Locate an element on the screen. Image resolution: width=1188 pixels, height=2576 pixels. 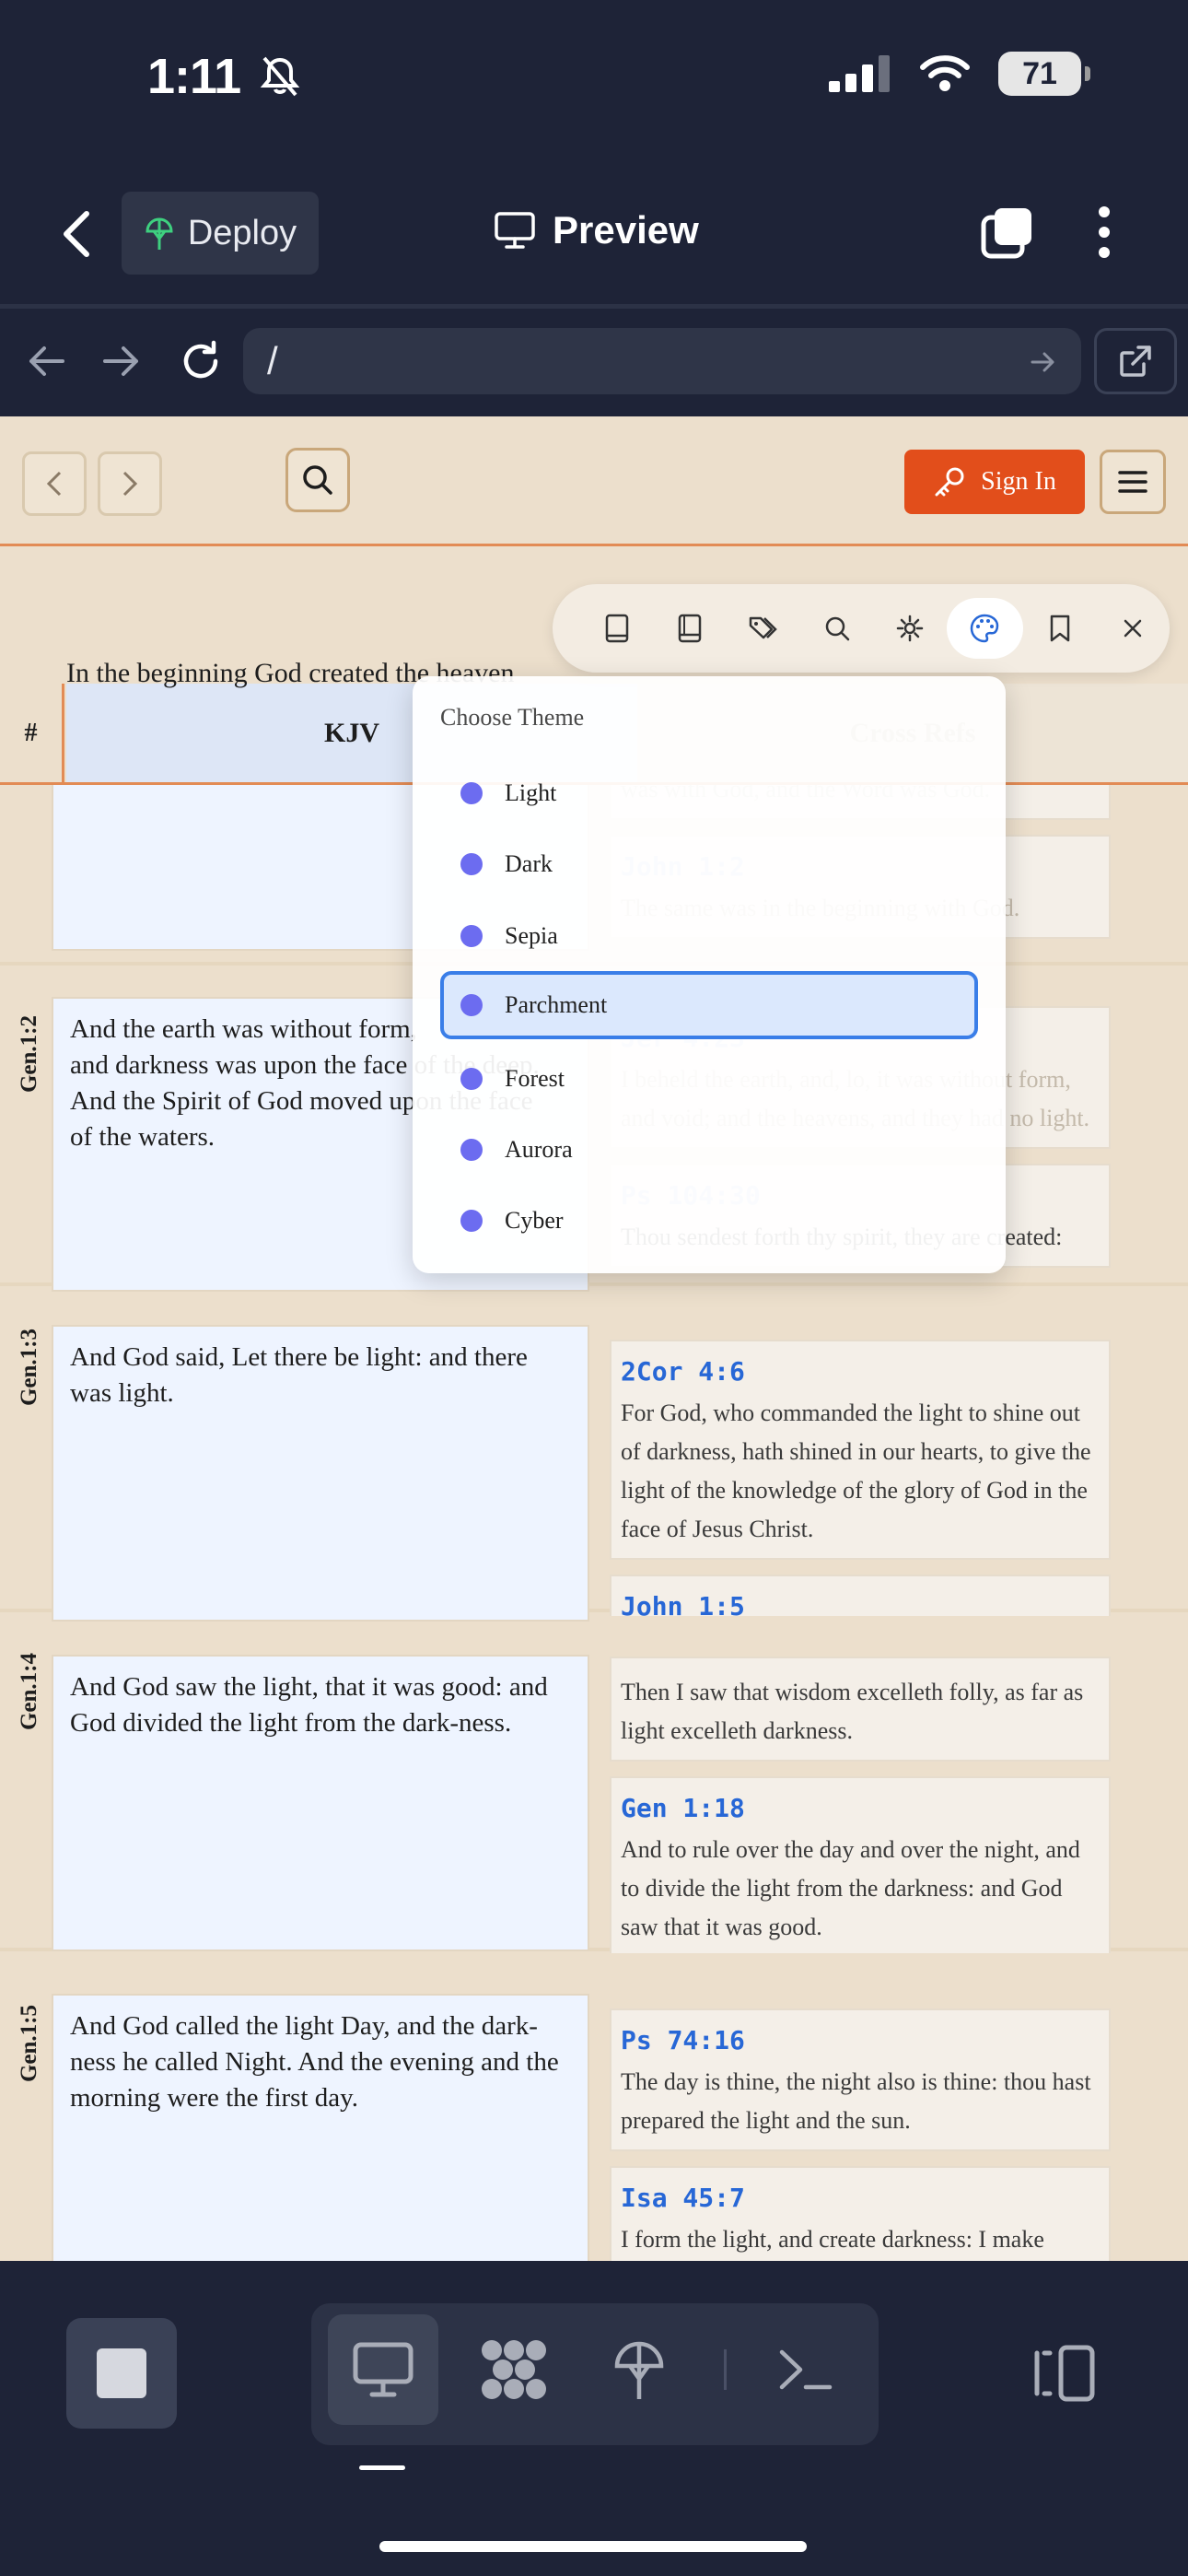
gear-icon is located at coordinates (910, 628).